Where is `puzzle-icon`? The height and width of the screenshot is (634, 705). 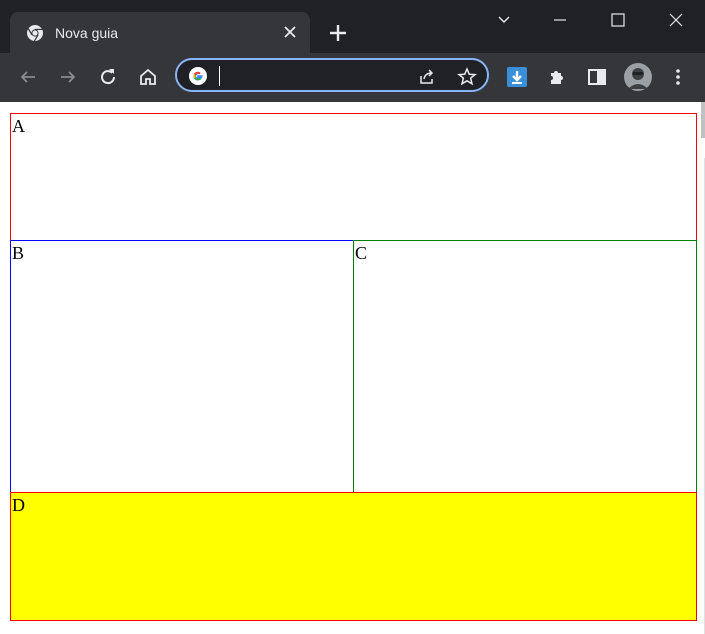
puzzle-icon is located at coordinates (557, 77).